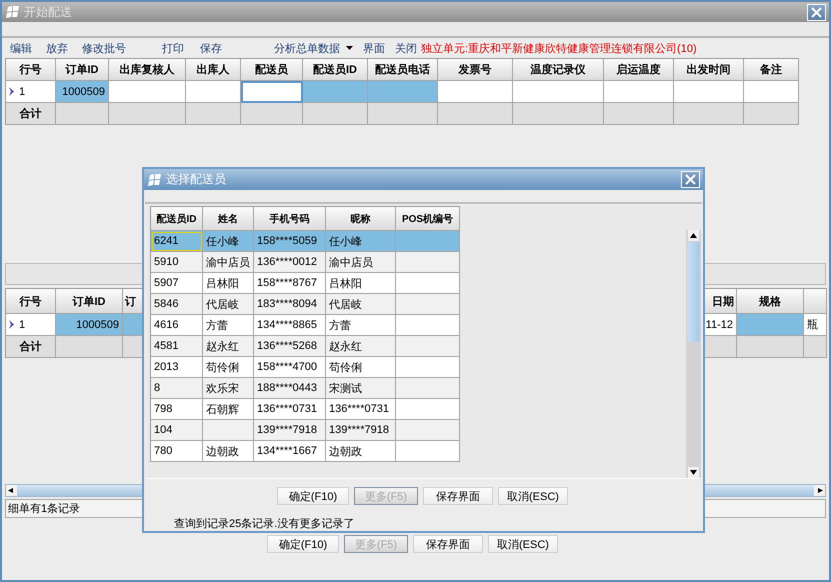 The image size is (831, 582). Describe the element at coordinates (57, 48) in the screenshot. I see `toolbar-button: 放弃` at that location.